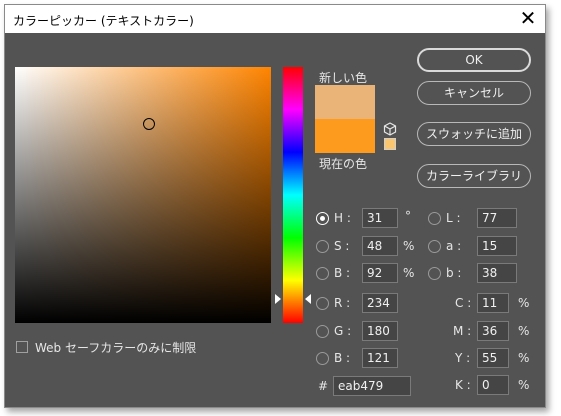 This screenshot has height=416, width=561. I want to click on hue-radio, so click(322, 218).